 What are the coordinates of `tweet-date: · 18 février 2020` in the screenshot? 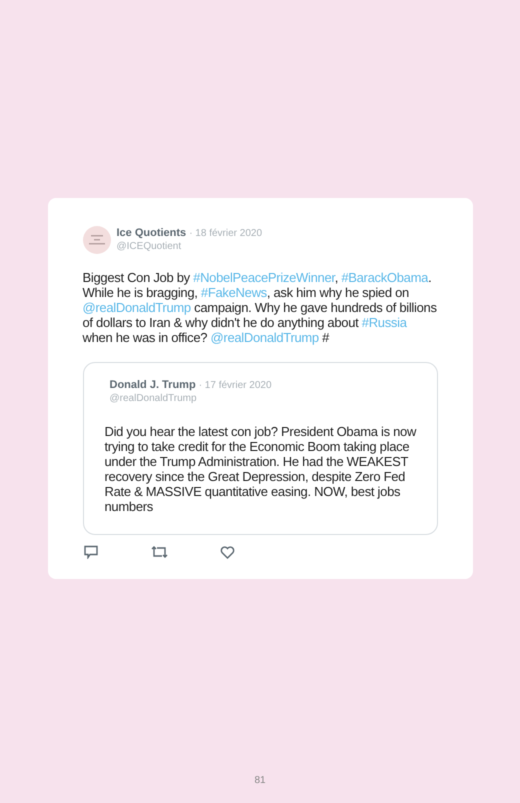 It's located at (225, 233).